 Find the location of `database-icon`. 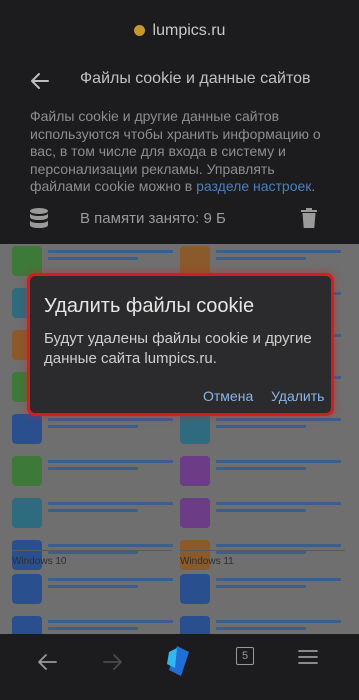

database-icon is located at coordinates (39, 218).